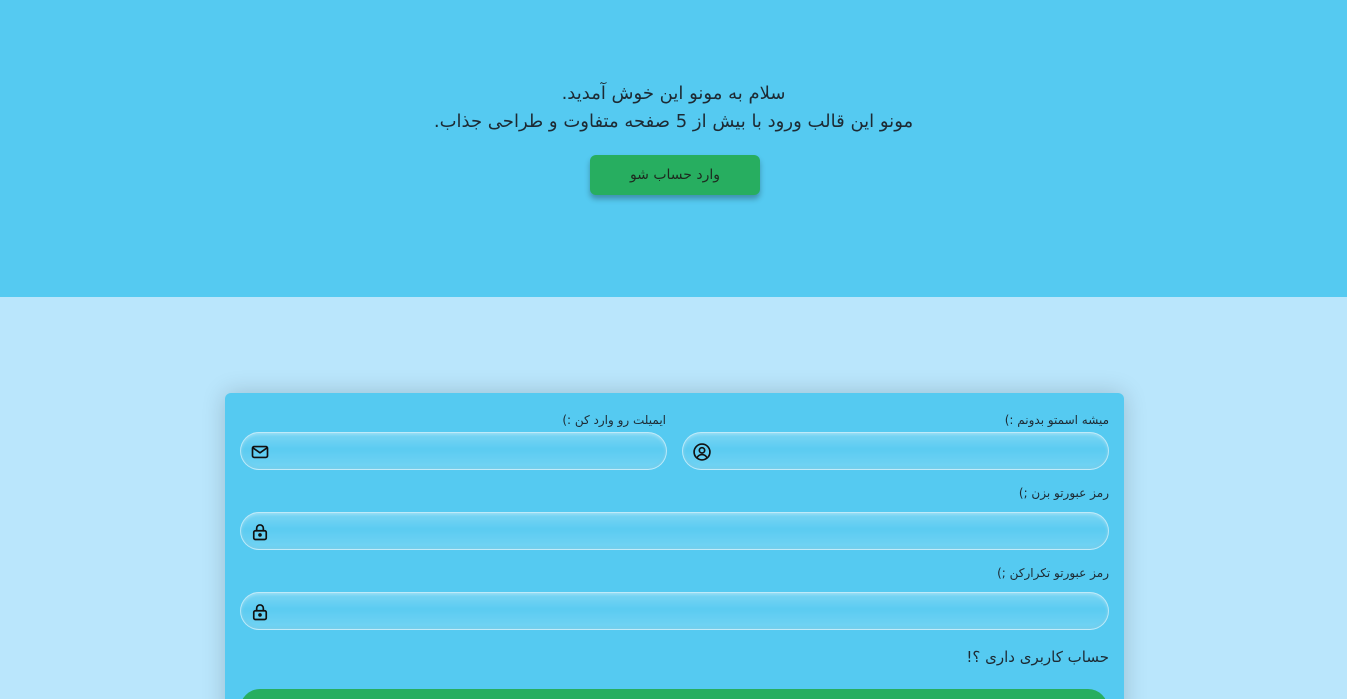 Image resolution: width=1347 pixels, height=699 pixels. What do you see at coordinates (614, 420) in the screenshot?
I see `email-field-label: ایمیلت رو وارد کن :)` at bounding box center [614, 420].